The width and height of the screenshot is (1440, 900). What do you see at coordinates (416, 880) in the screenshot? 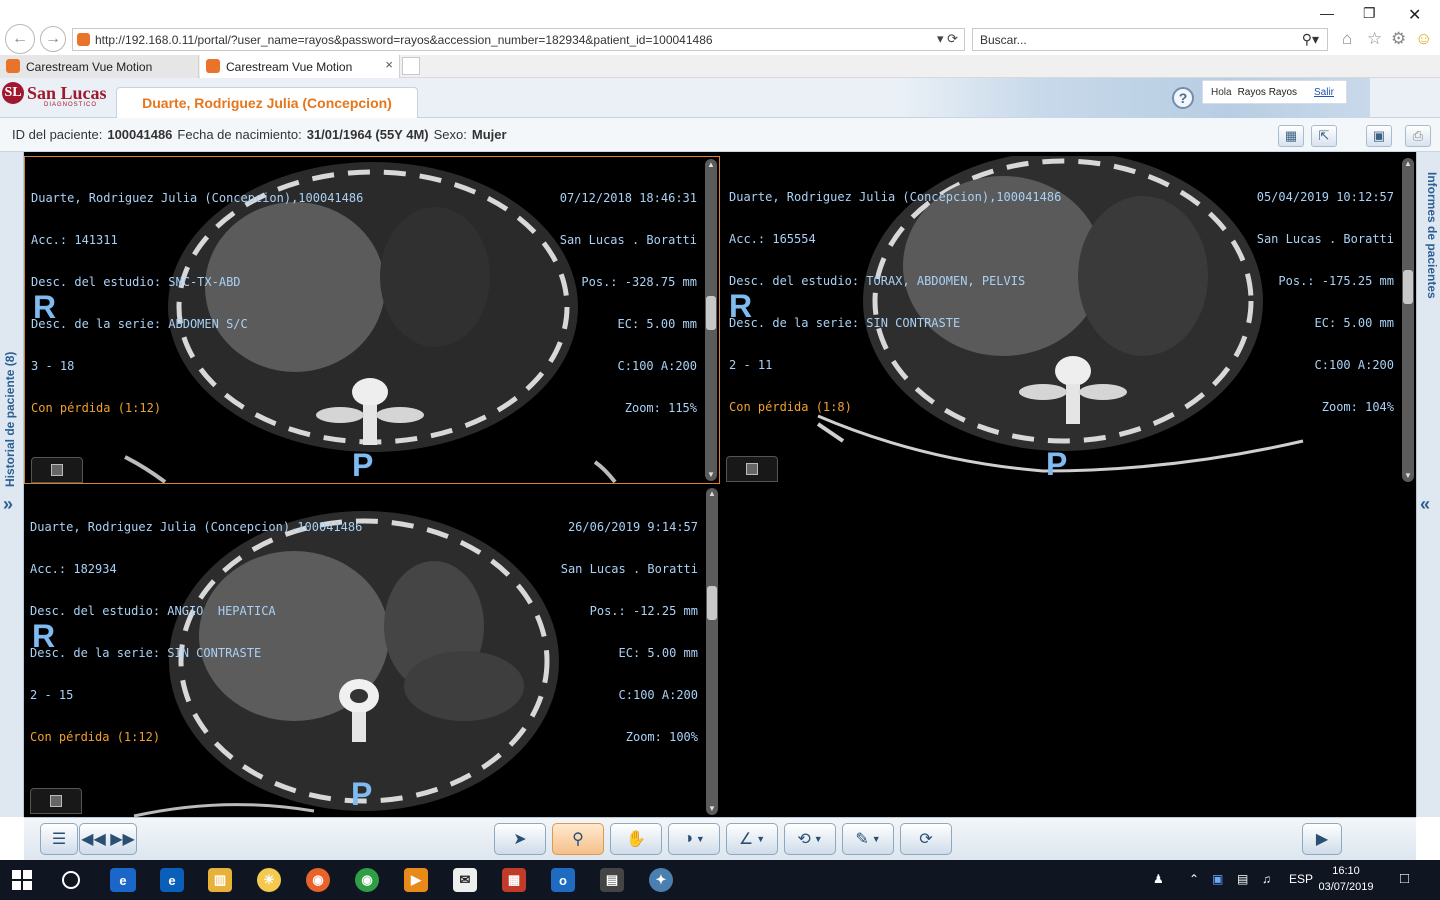
I see `media-player-icon: ▶` at bounding box center [416, 880].